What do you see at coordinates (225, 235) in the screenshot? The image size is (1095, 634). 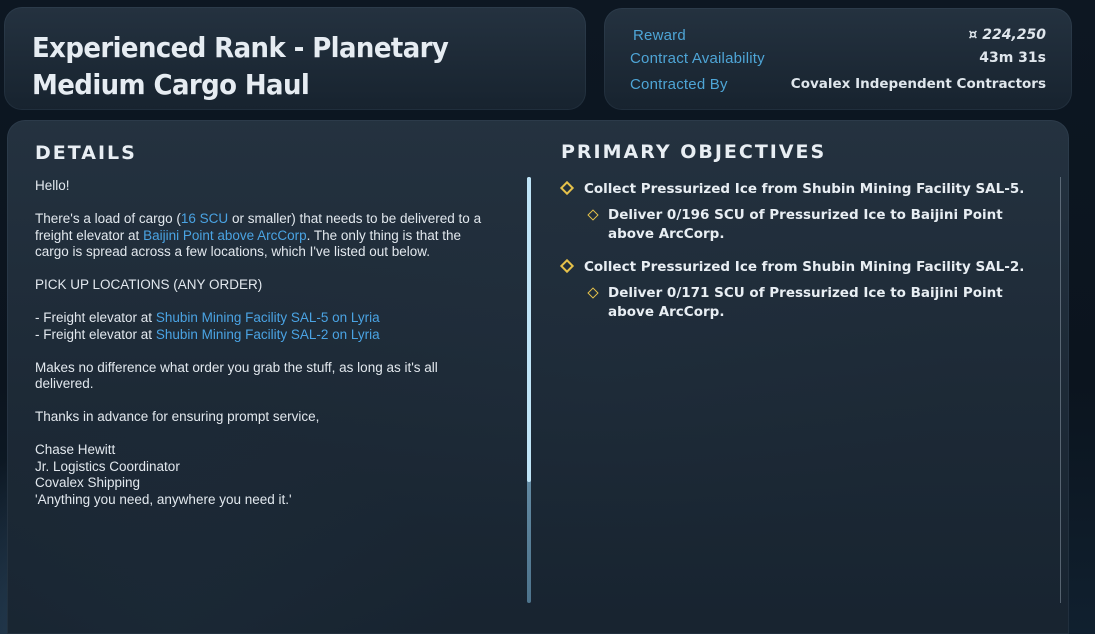 I see `destination-link: Baijini Point above ArcCorp` at bounding box center [225, 235].